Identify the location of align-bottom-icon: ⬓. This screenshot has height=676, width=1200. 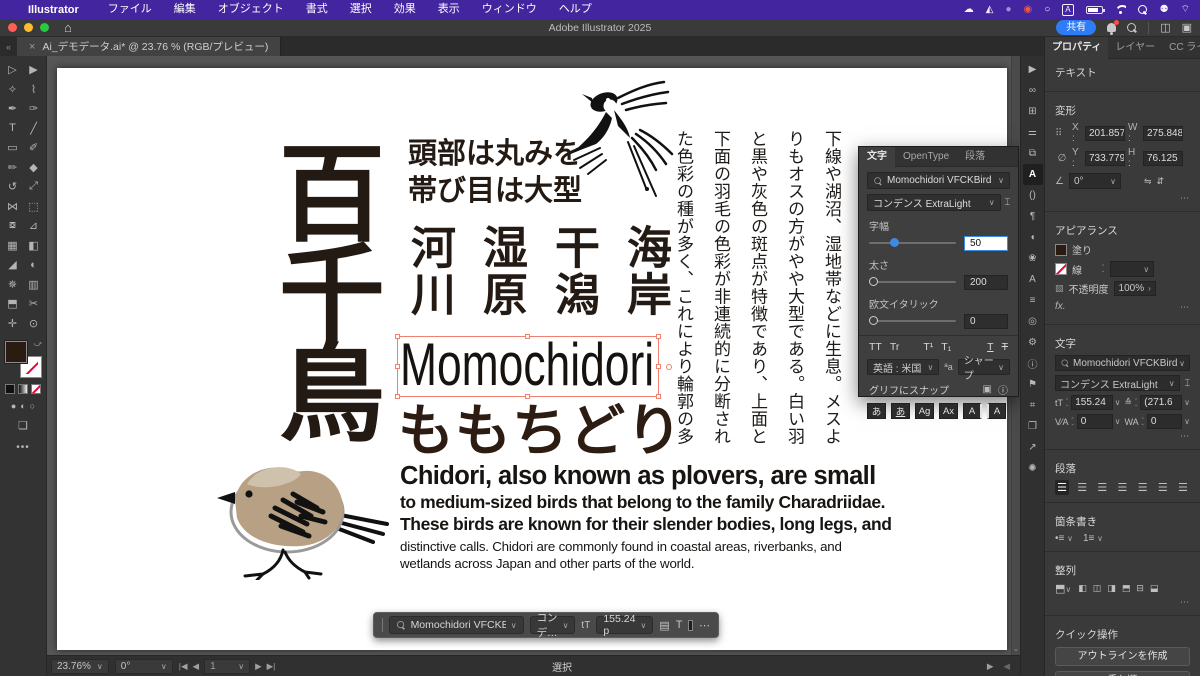
(1154, 588).